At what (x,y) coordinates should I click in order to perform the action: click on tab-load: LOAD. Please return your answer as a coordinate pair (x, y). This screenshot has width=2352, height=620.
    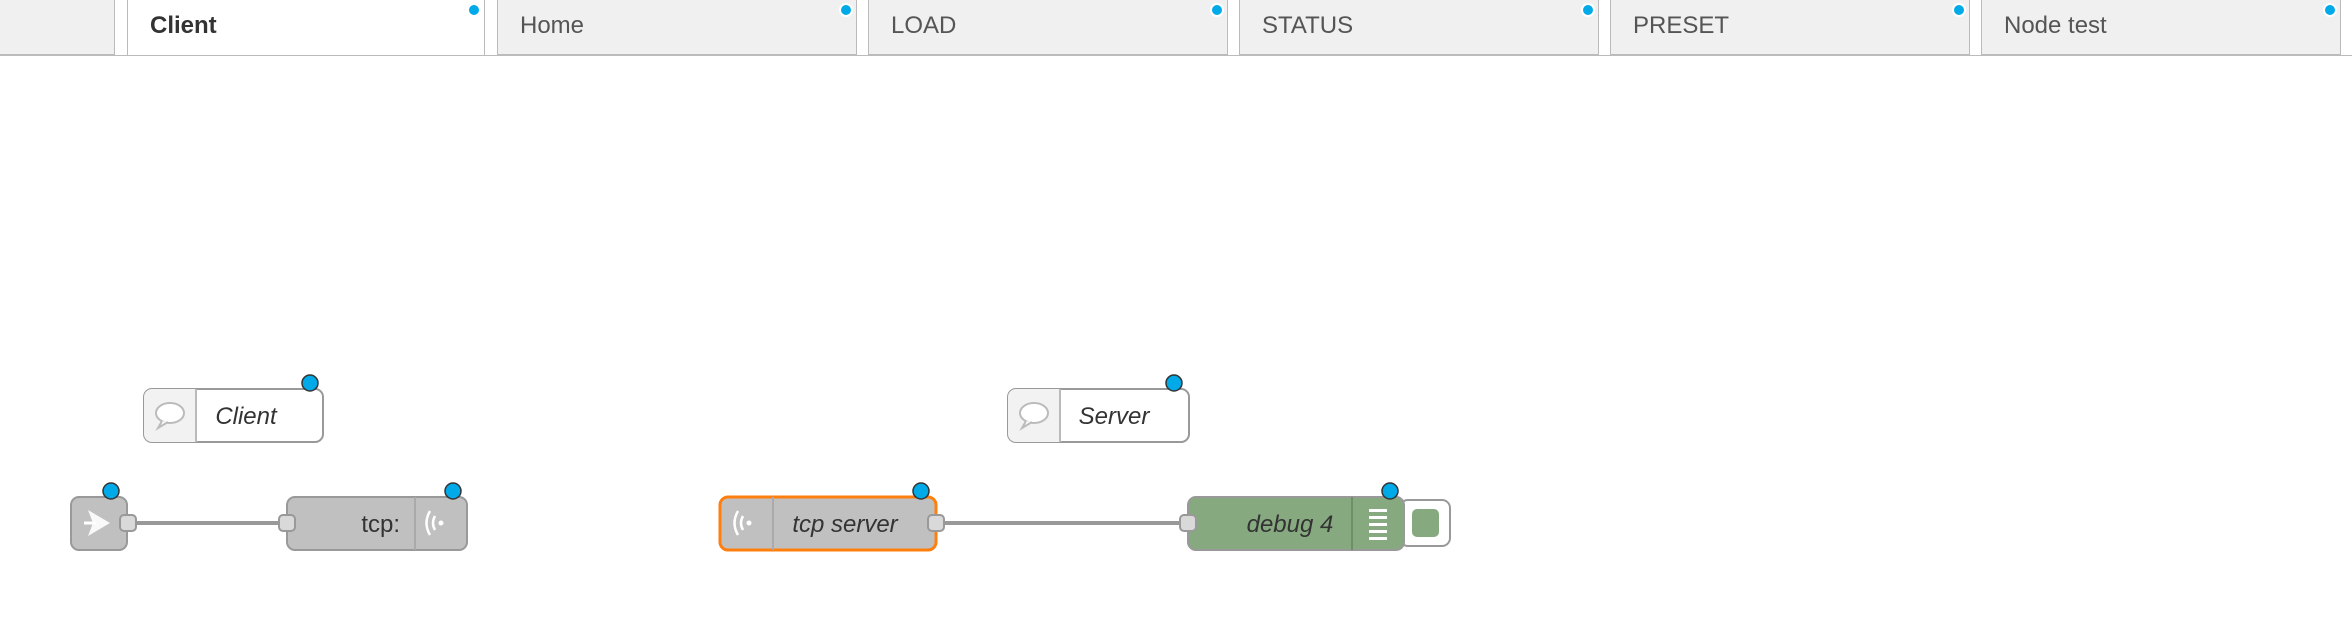
    Looking at the image, I should click on (1048, 27).